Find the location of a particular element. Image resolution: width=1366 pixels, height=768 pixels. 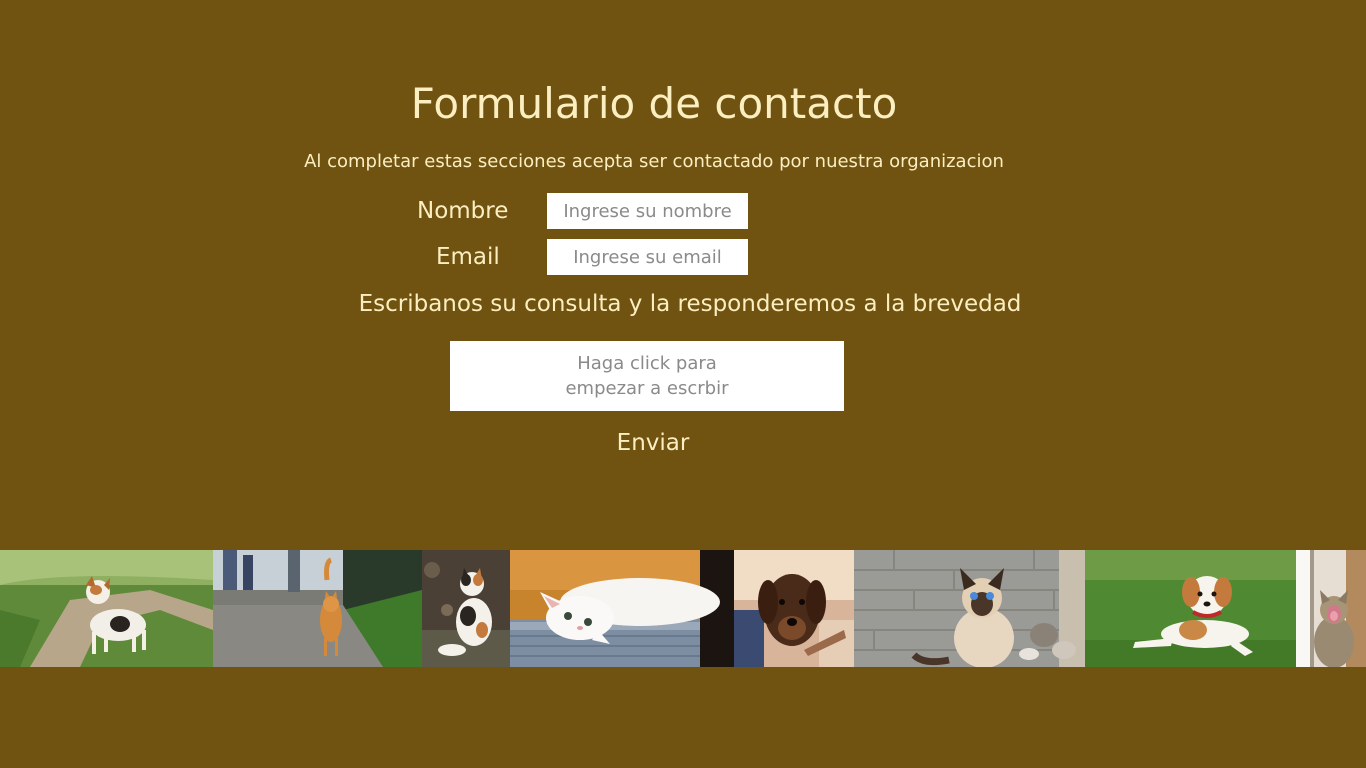

white-kitten-on-blanket-photo is located at coordinates (622, 608).